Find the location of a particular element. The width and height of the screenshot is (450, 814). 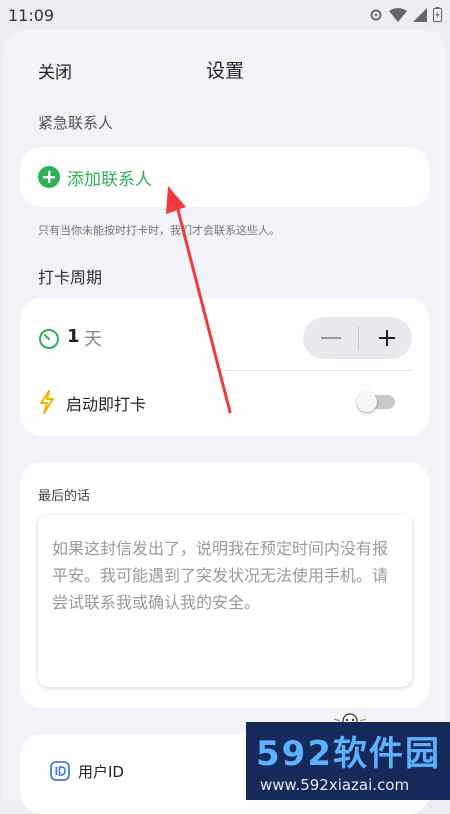

auto-checkin-label: 启动即打卡 is located at coordinates (106, 404).